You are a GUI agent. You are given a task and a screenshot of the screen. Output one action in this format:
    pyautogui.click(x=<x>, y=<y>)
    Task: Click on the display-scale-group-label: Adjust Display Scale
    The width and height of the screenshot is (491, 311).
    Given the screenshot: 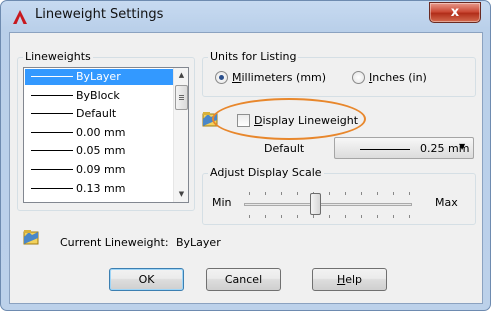 What is the action you would take?
    pyautogui.click(x=266, y=172)
    